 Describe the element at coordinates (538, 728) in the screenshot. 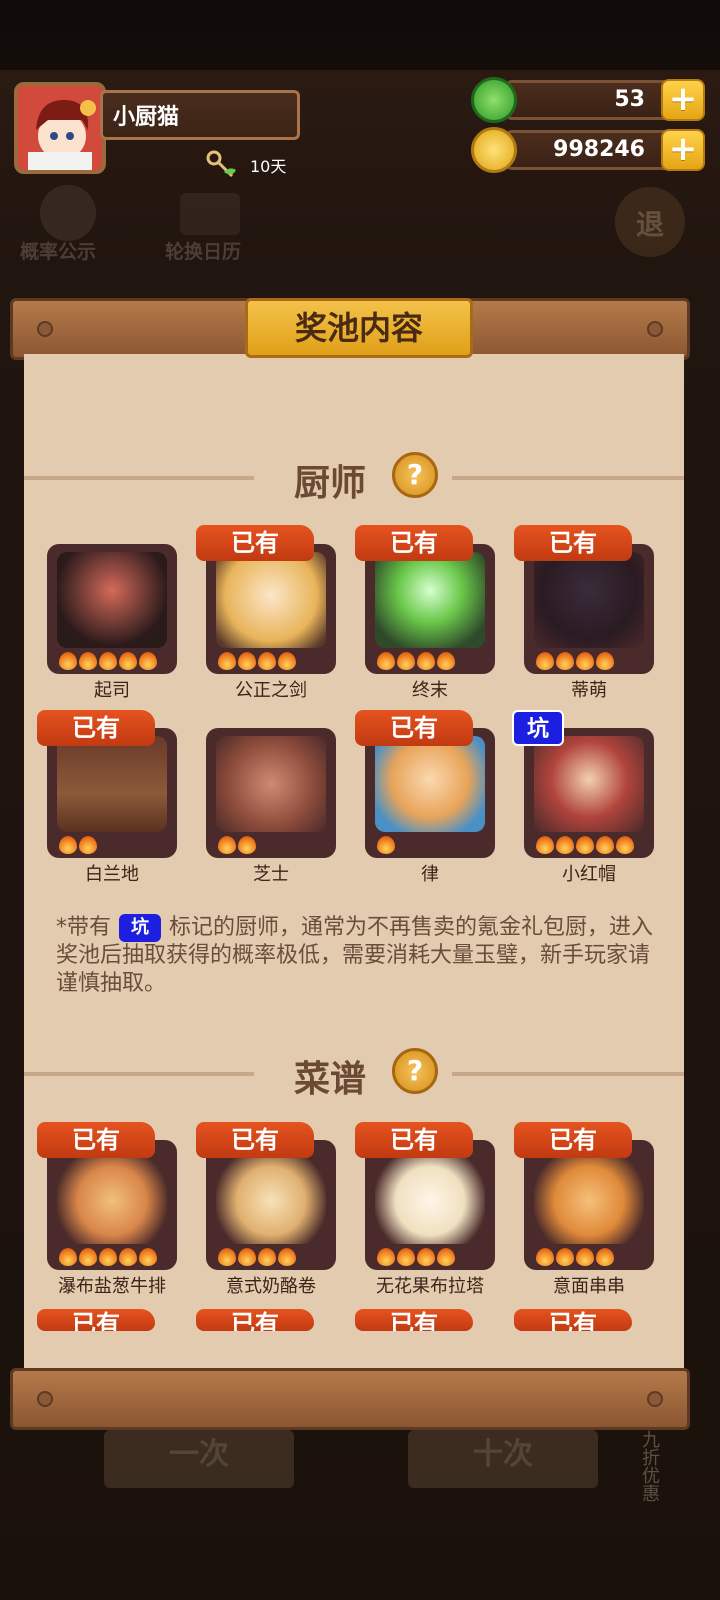

I see `pit-badge: 坑` at that location.